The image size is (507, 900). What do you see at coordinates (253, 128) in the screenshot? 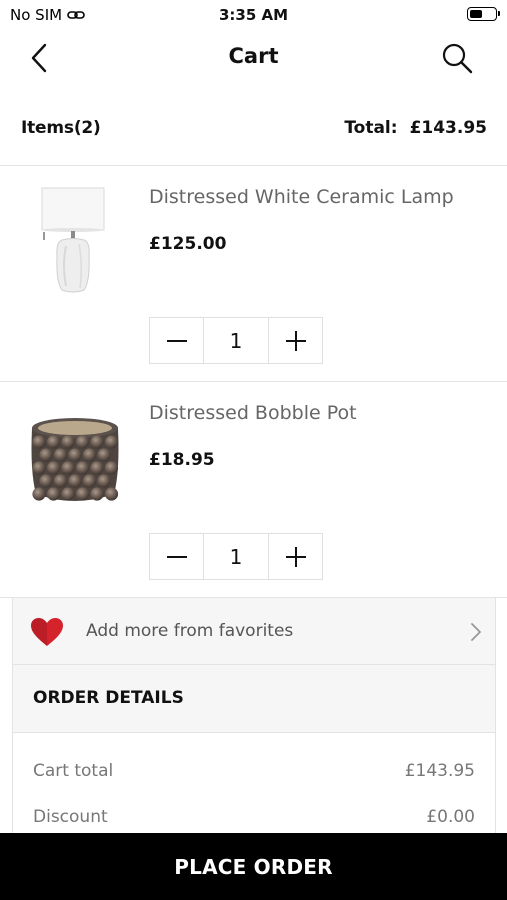
I see `cart-summary: Items(2) Total: £143.95` at bounding box center [253, 128].